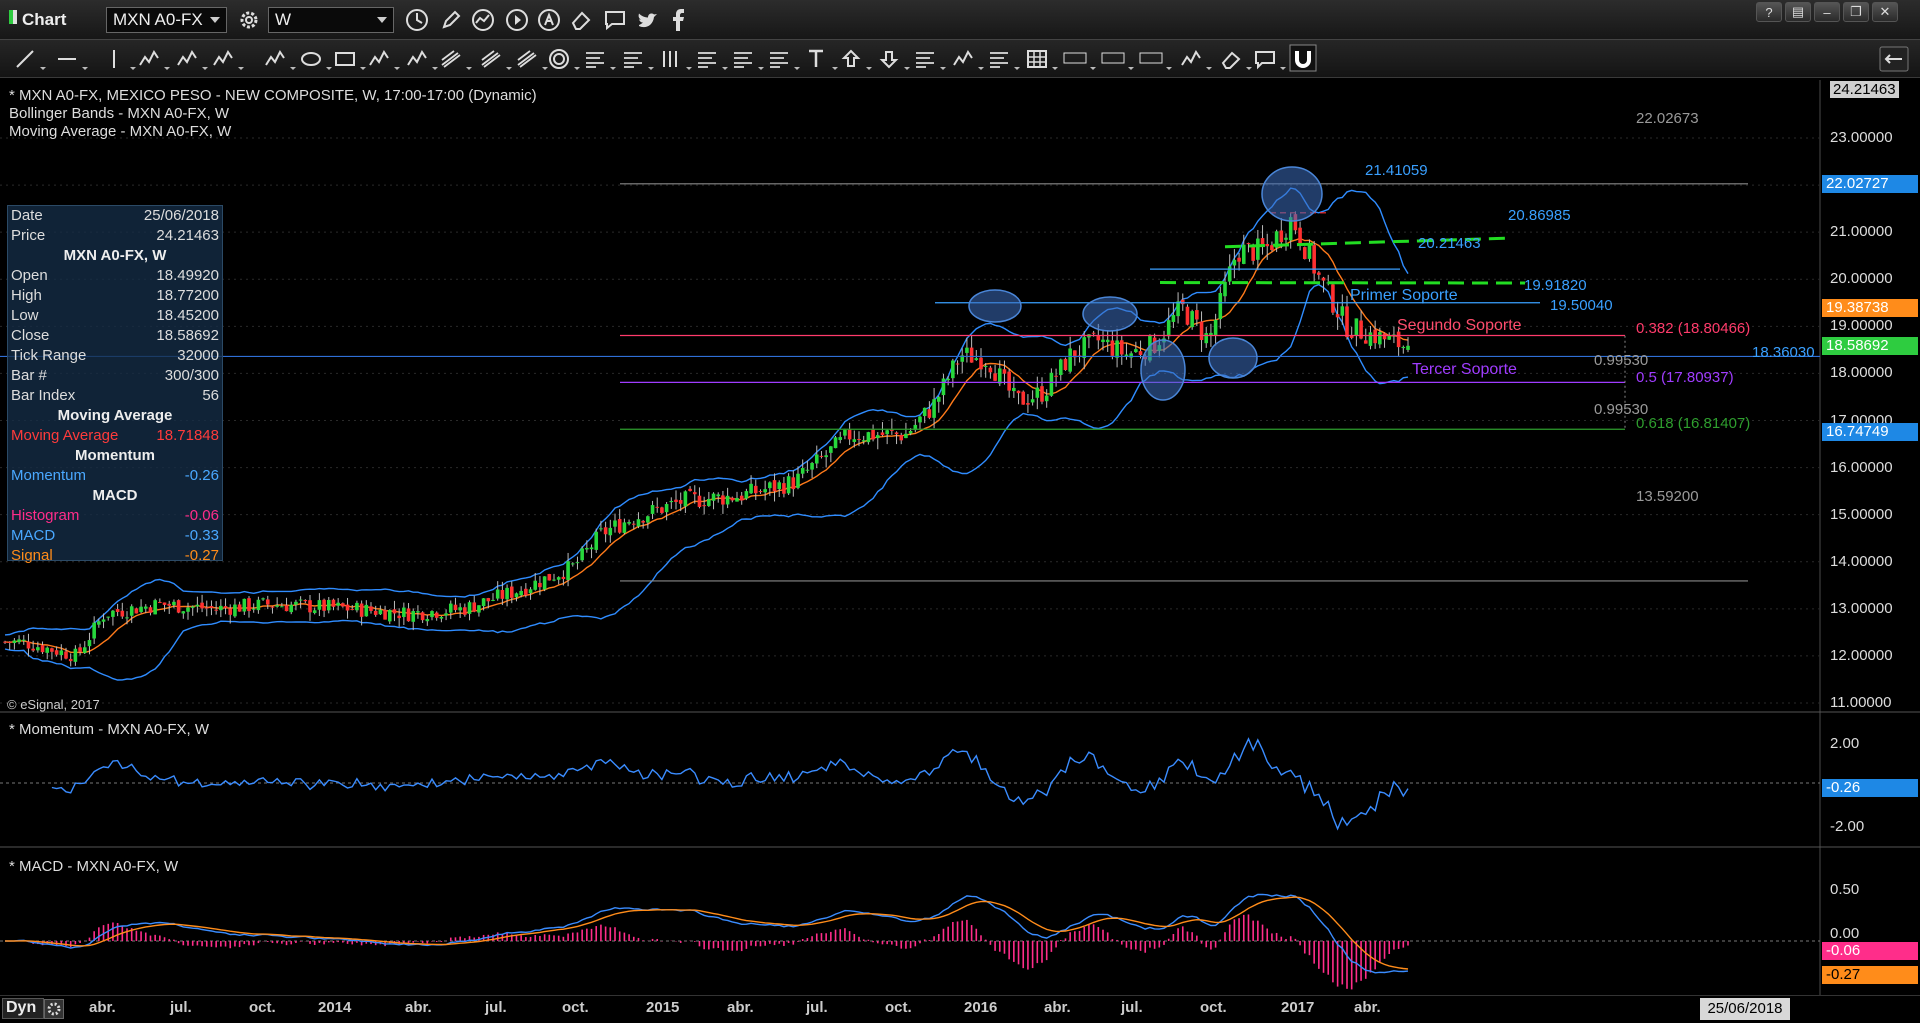 The height and width of the screenshot is (1023, 1920). What do you see at coordinates (969, 61) in the screenshot?
I see `angle-icon` at bounding box center [969, 61].